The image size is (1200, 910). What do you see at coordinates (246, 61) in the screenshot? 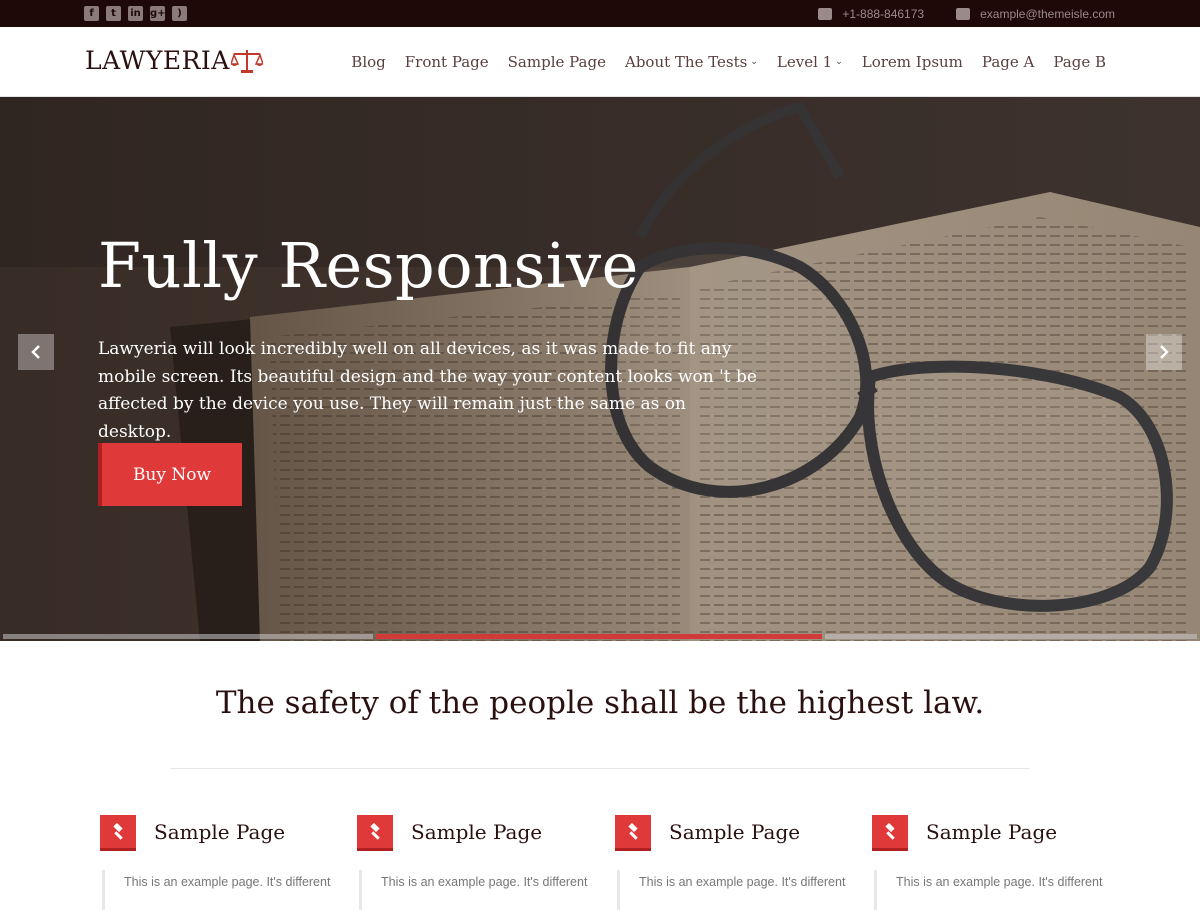
I see `scales-icon` at bounding box center [246, 61].